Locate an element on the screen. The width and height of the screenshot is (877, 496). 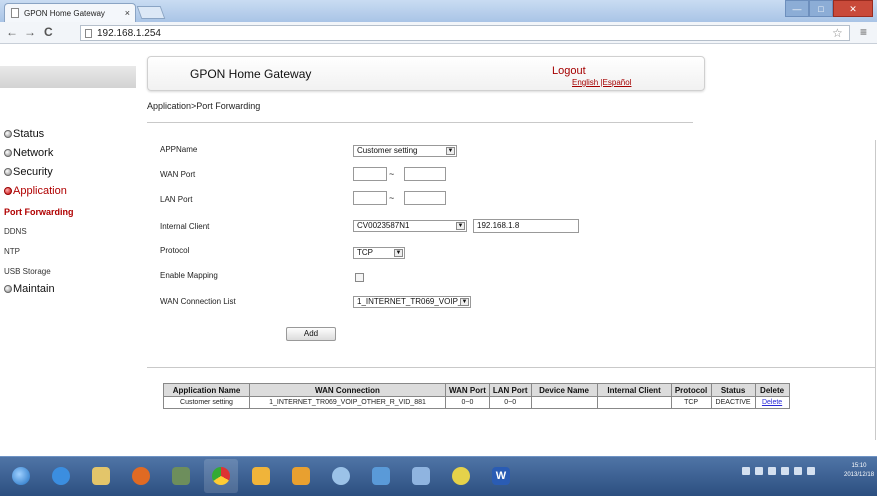
address-bar: 192.168.1.254 is located at coordinates (465, 33).